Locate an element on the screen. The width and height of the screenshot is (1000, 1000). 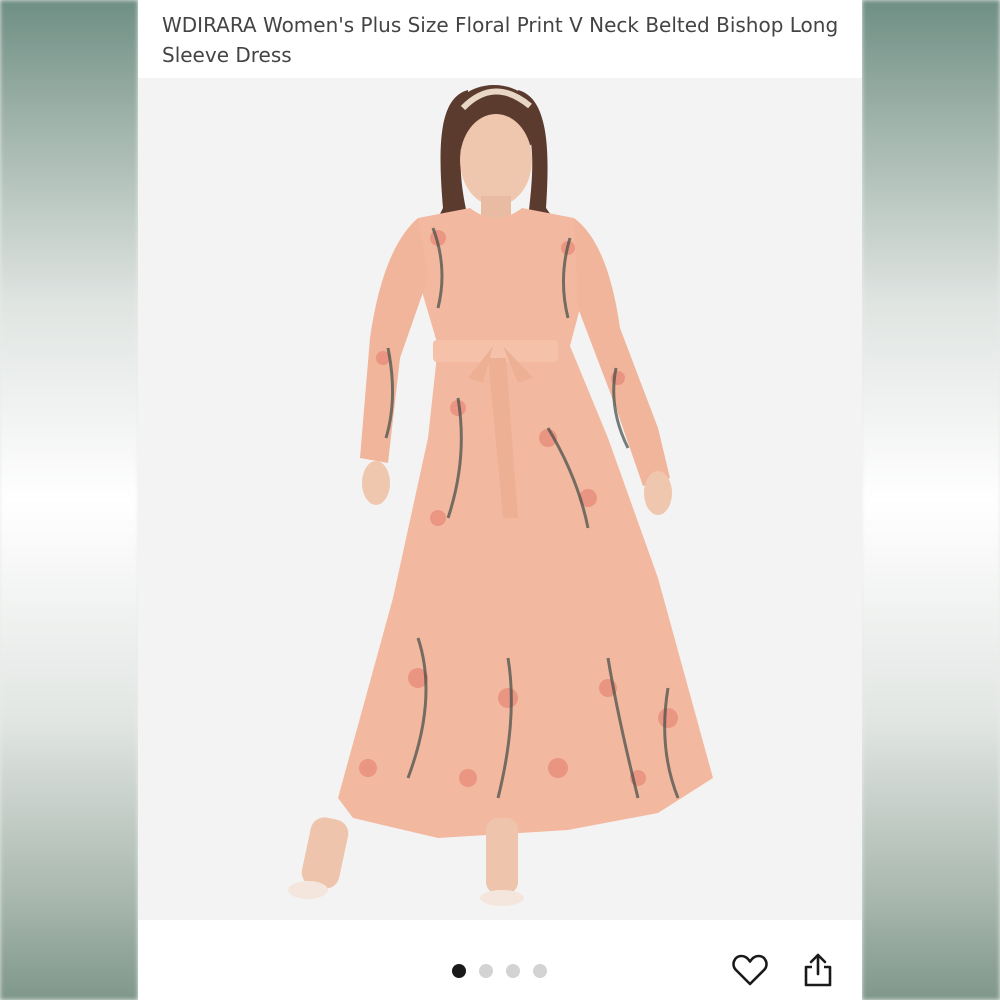
image-pagination is located at coordinates (499, 971).